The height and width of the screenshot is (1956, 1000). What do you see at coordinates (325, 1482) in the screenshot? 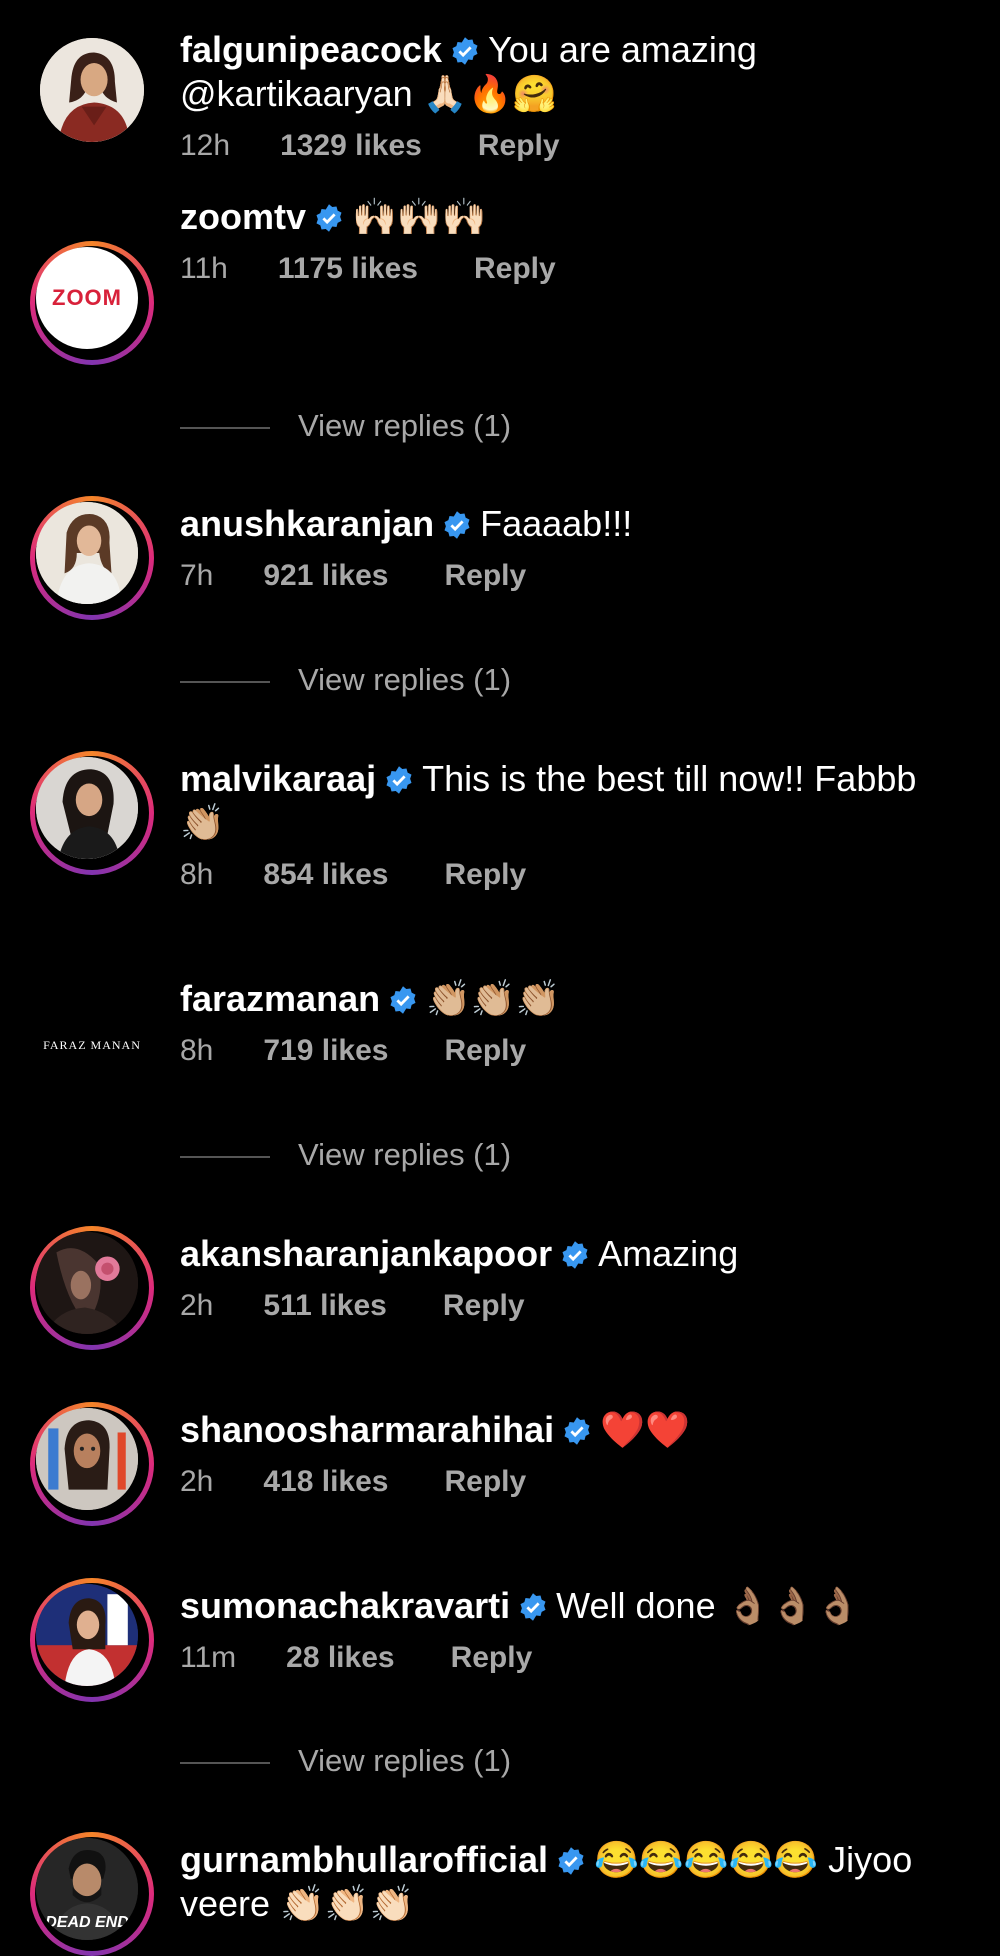
I see `like-count: 418 likes` at bounding box center [325, 1482].